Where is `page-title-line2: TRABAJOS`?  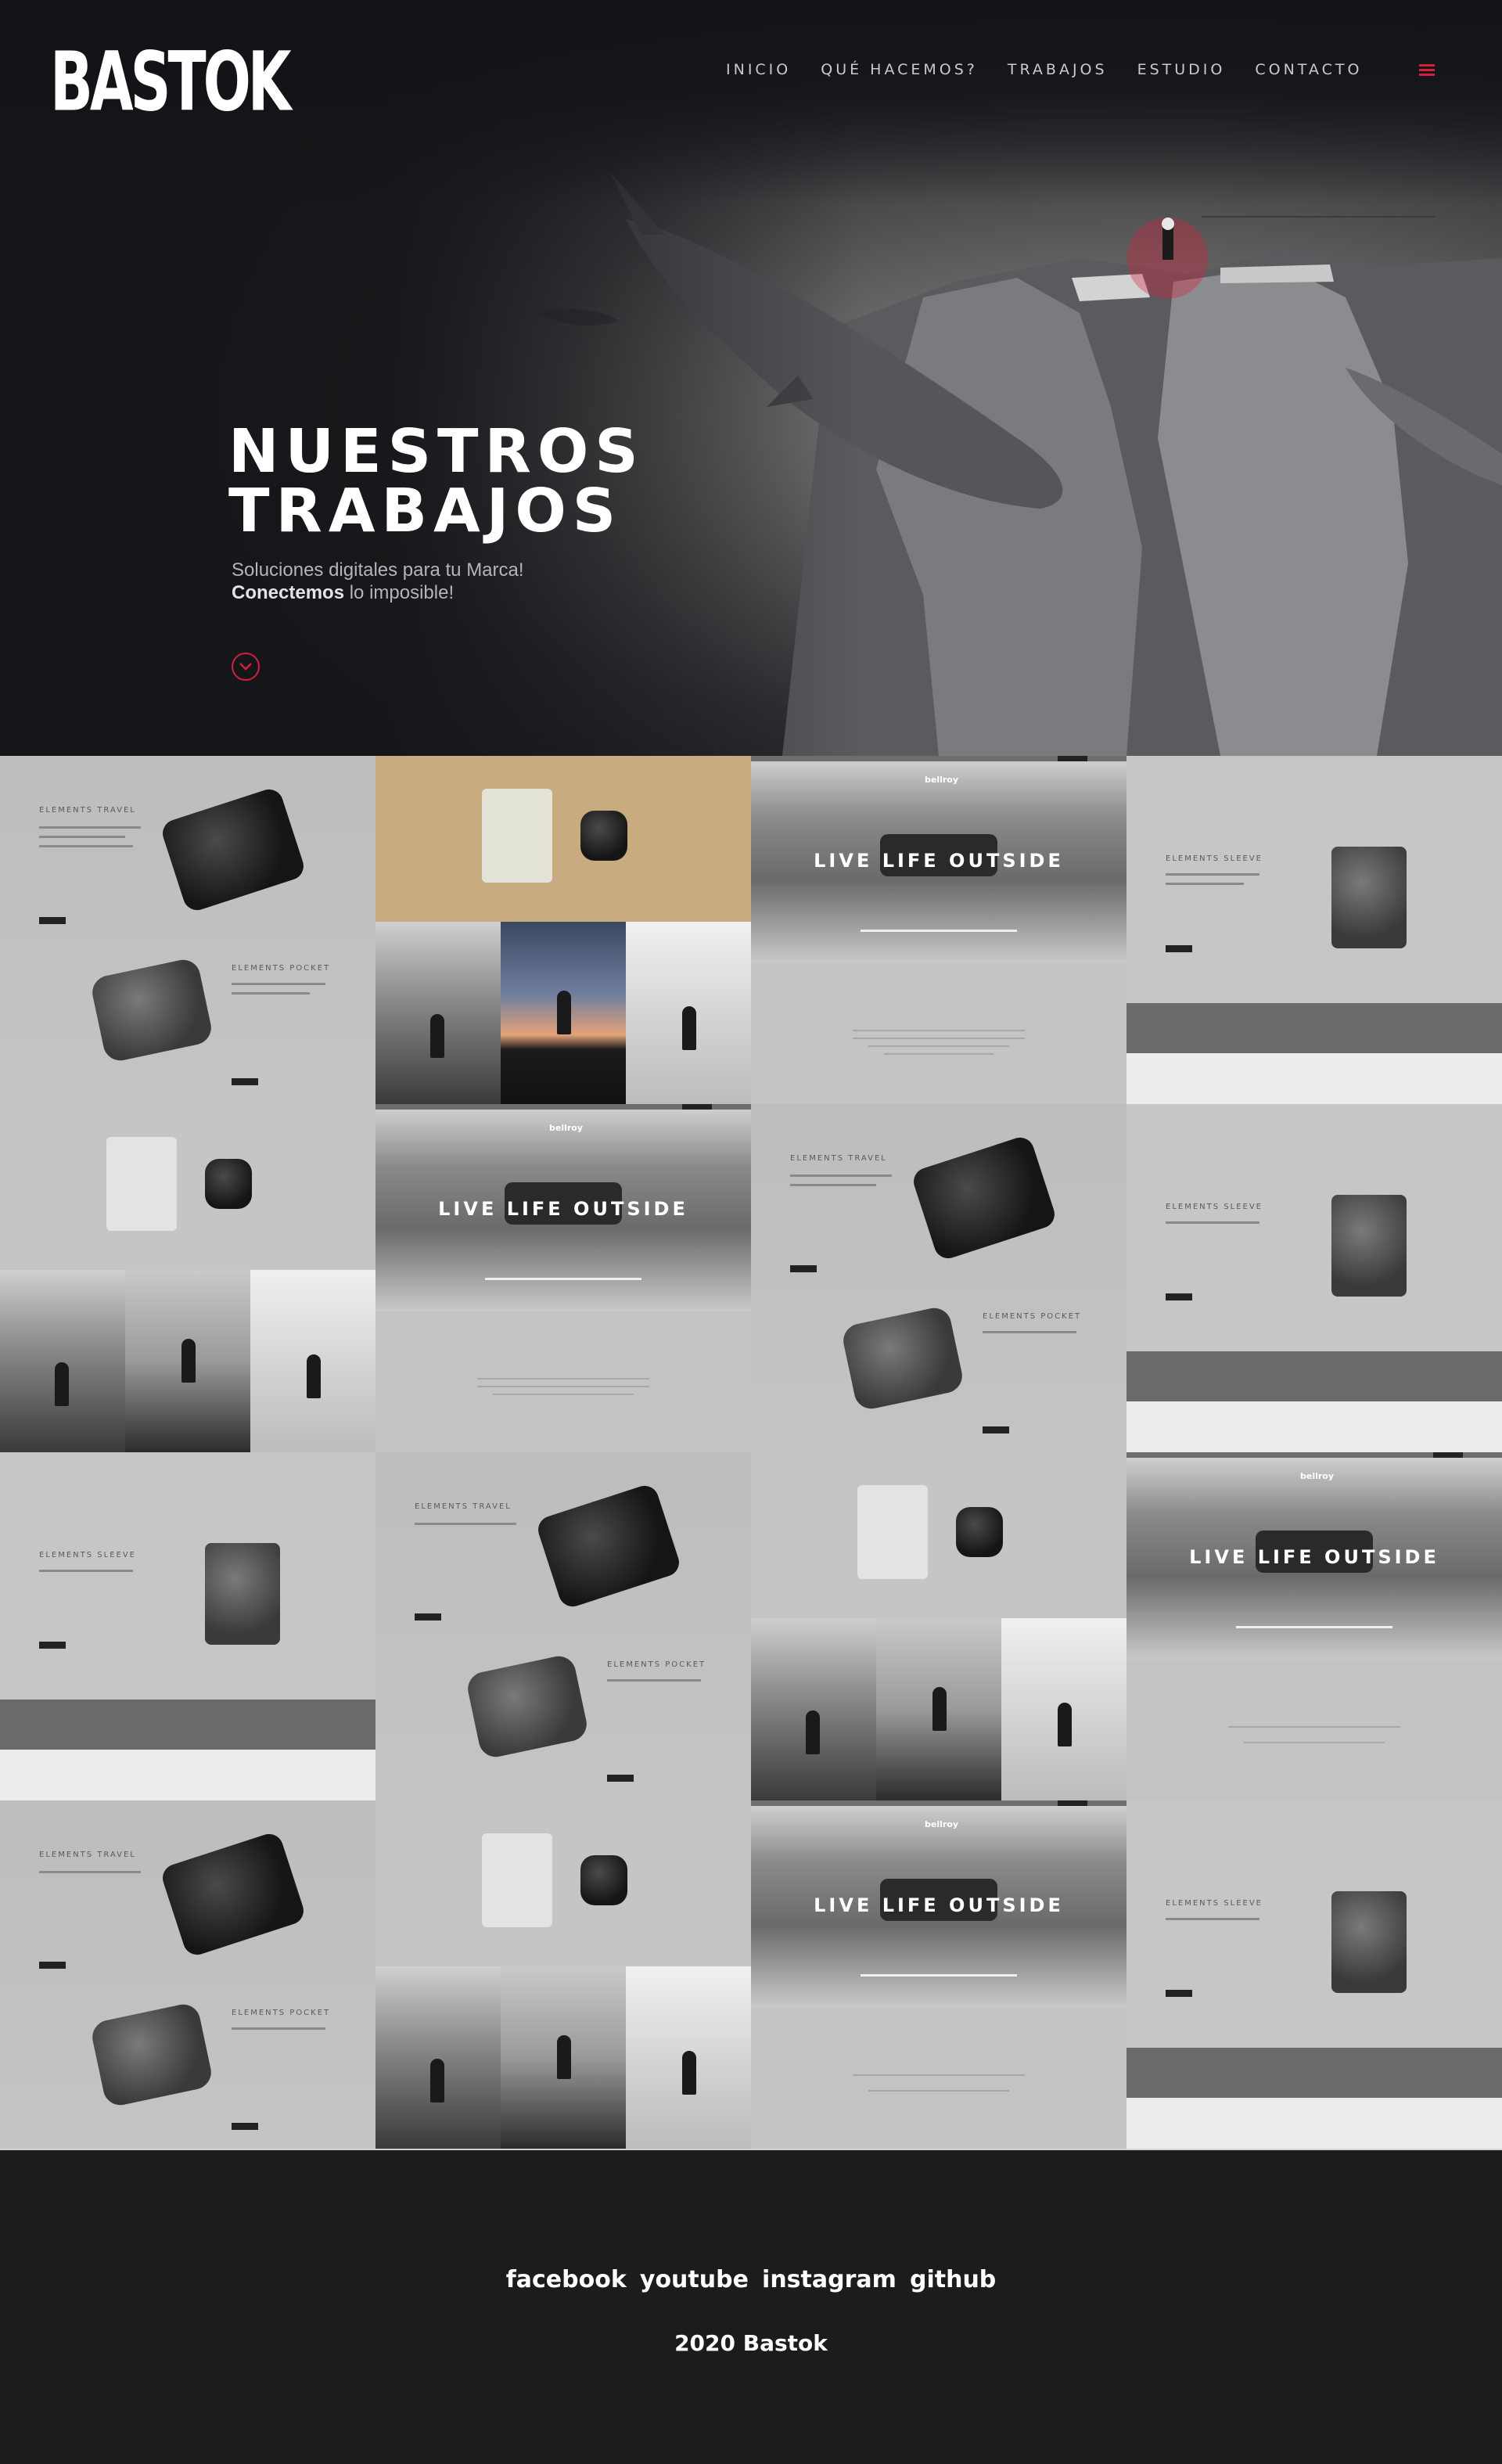 page-title-line2: TRABAJOS is located at coordinates (425, 511).